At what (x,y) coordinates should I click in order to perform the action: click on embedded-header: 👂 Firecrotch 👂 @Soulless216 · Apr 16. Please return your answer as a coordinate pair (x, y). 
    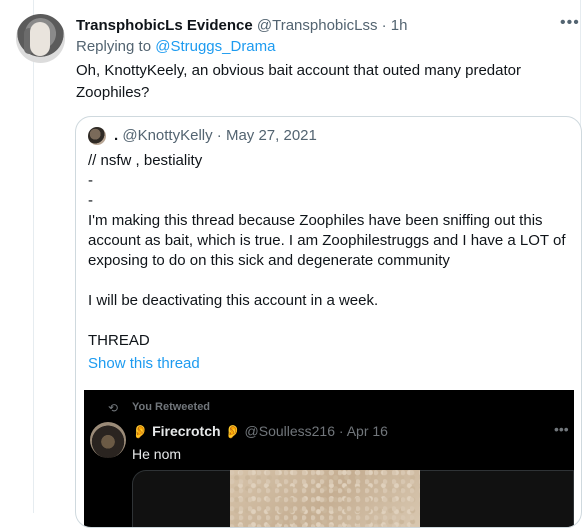
    Looking at the image, I should click on (260, 431).